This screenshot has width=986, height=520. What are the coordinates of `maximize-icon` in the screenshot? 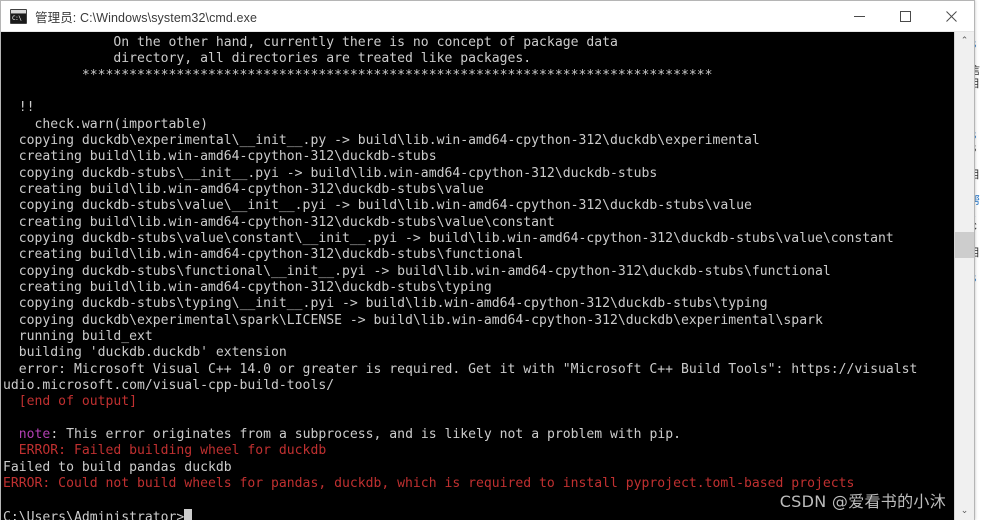 It's located at (905, 16).